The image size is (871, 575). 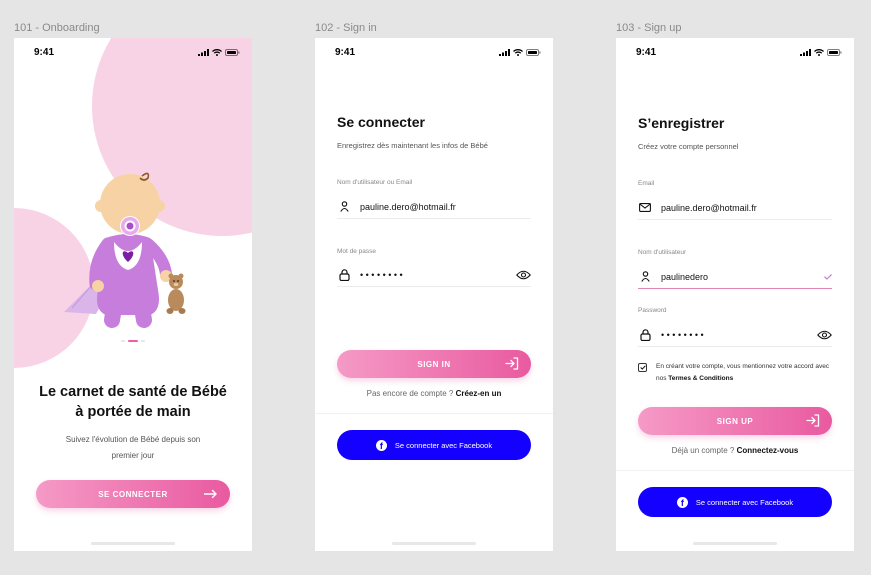 What do you see at coordinates (434, 393) in the screenshot?
I see `signup-prompt: Pas encore de compte ? Créez-en un` at bounding box center [434, 393].